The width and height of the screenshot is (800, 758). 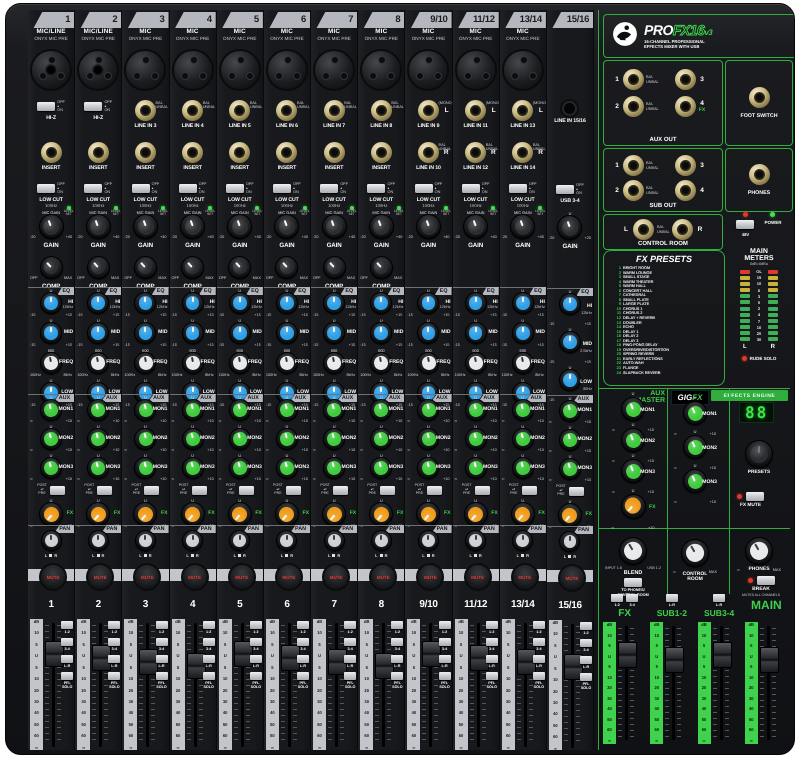 I want to click on control-room-knob, so click(x=695, y=553).